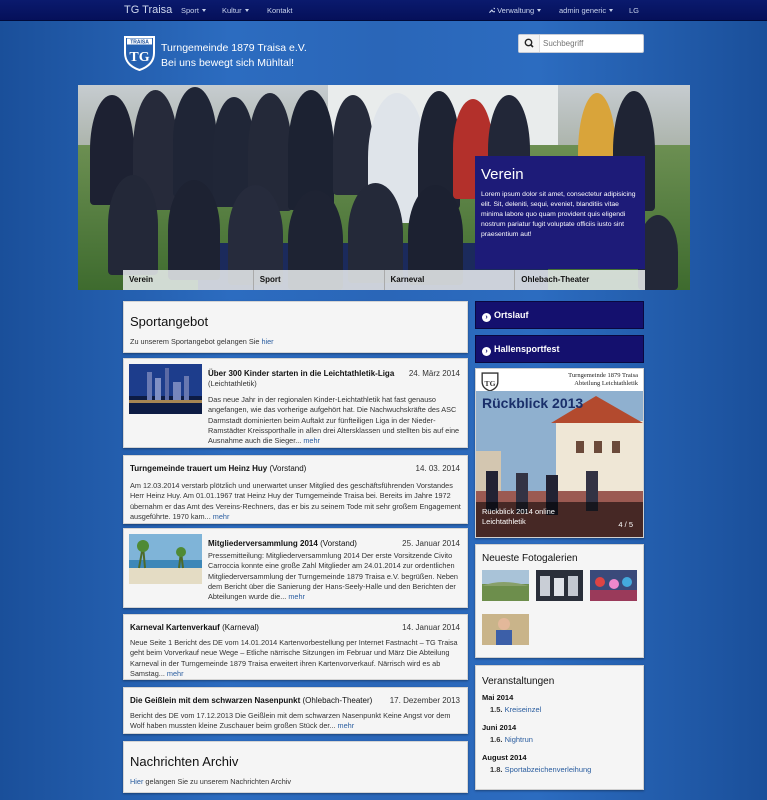 The image size is (767, 800). What do you see at coordinates (437, 468) in the screenshot?
I see `news-date: 14. 03. 2014` at bounding box center [437, 468].